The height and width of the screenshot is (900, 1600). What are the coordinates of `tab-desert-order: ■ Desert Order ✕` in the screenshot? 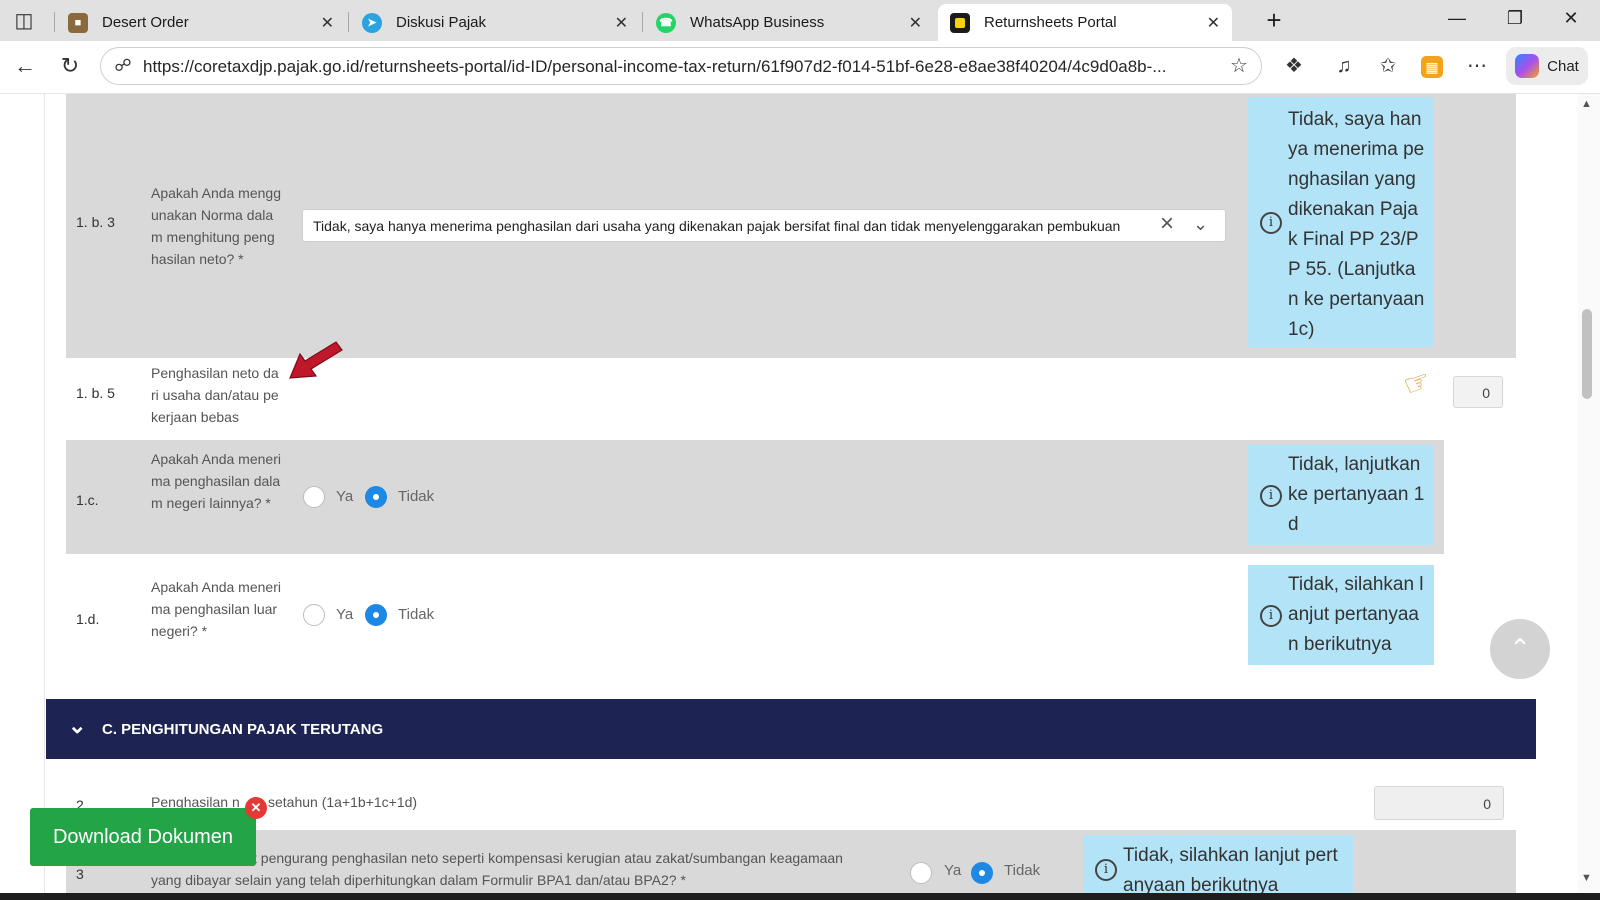 It's located at (201, 22).